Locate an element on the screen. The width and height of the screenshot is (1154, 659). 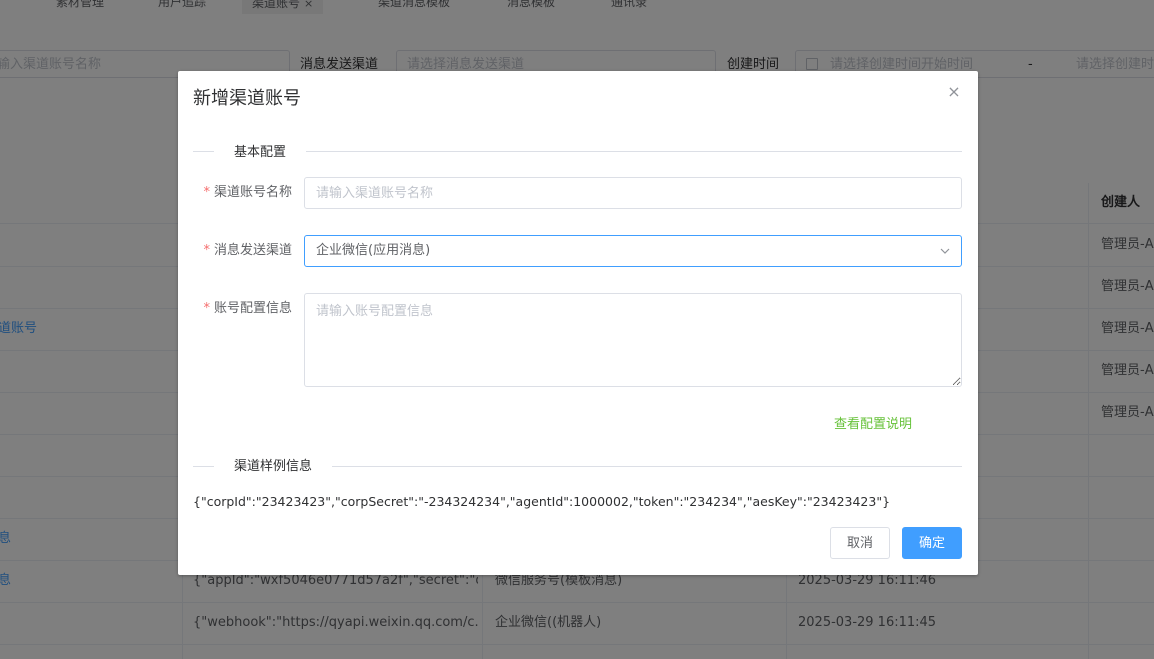
account-name-input is located at coordinates (633, 193).